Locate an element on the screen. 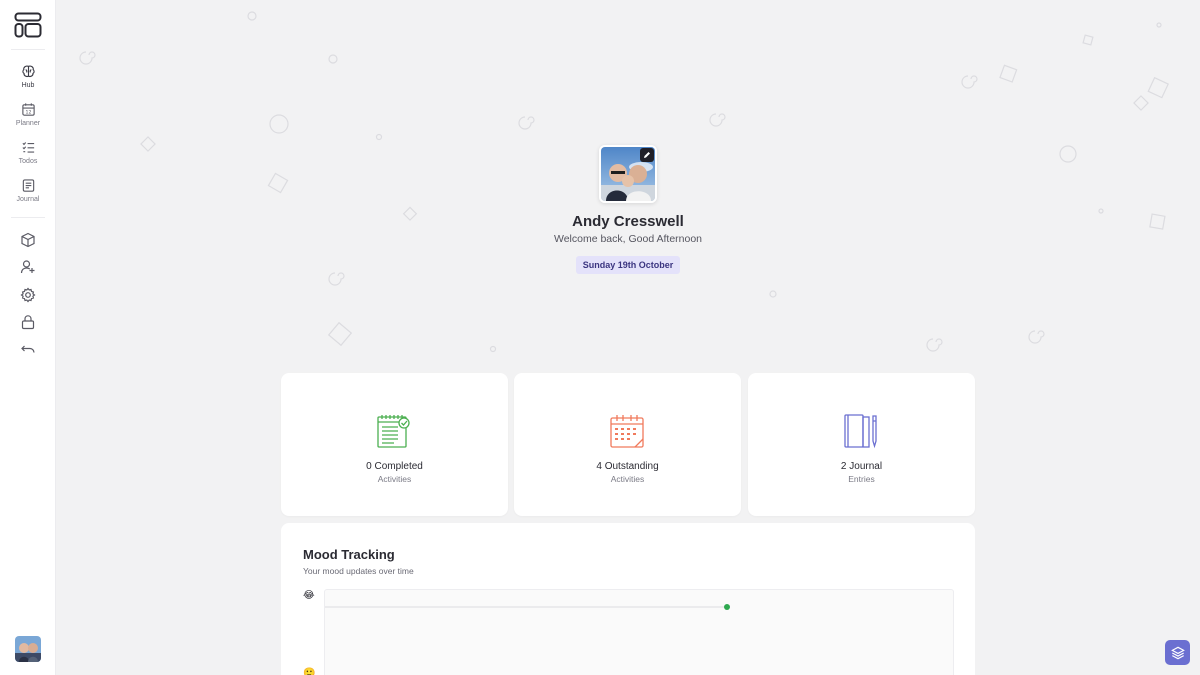 This screenshot has width=1200, height=675. notebook-icon is located at coordinates (28, 185).